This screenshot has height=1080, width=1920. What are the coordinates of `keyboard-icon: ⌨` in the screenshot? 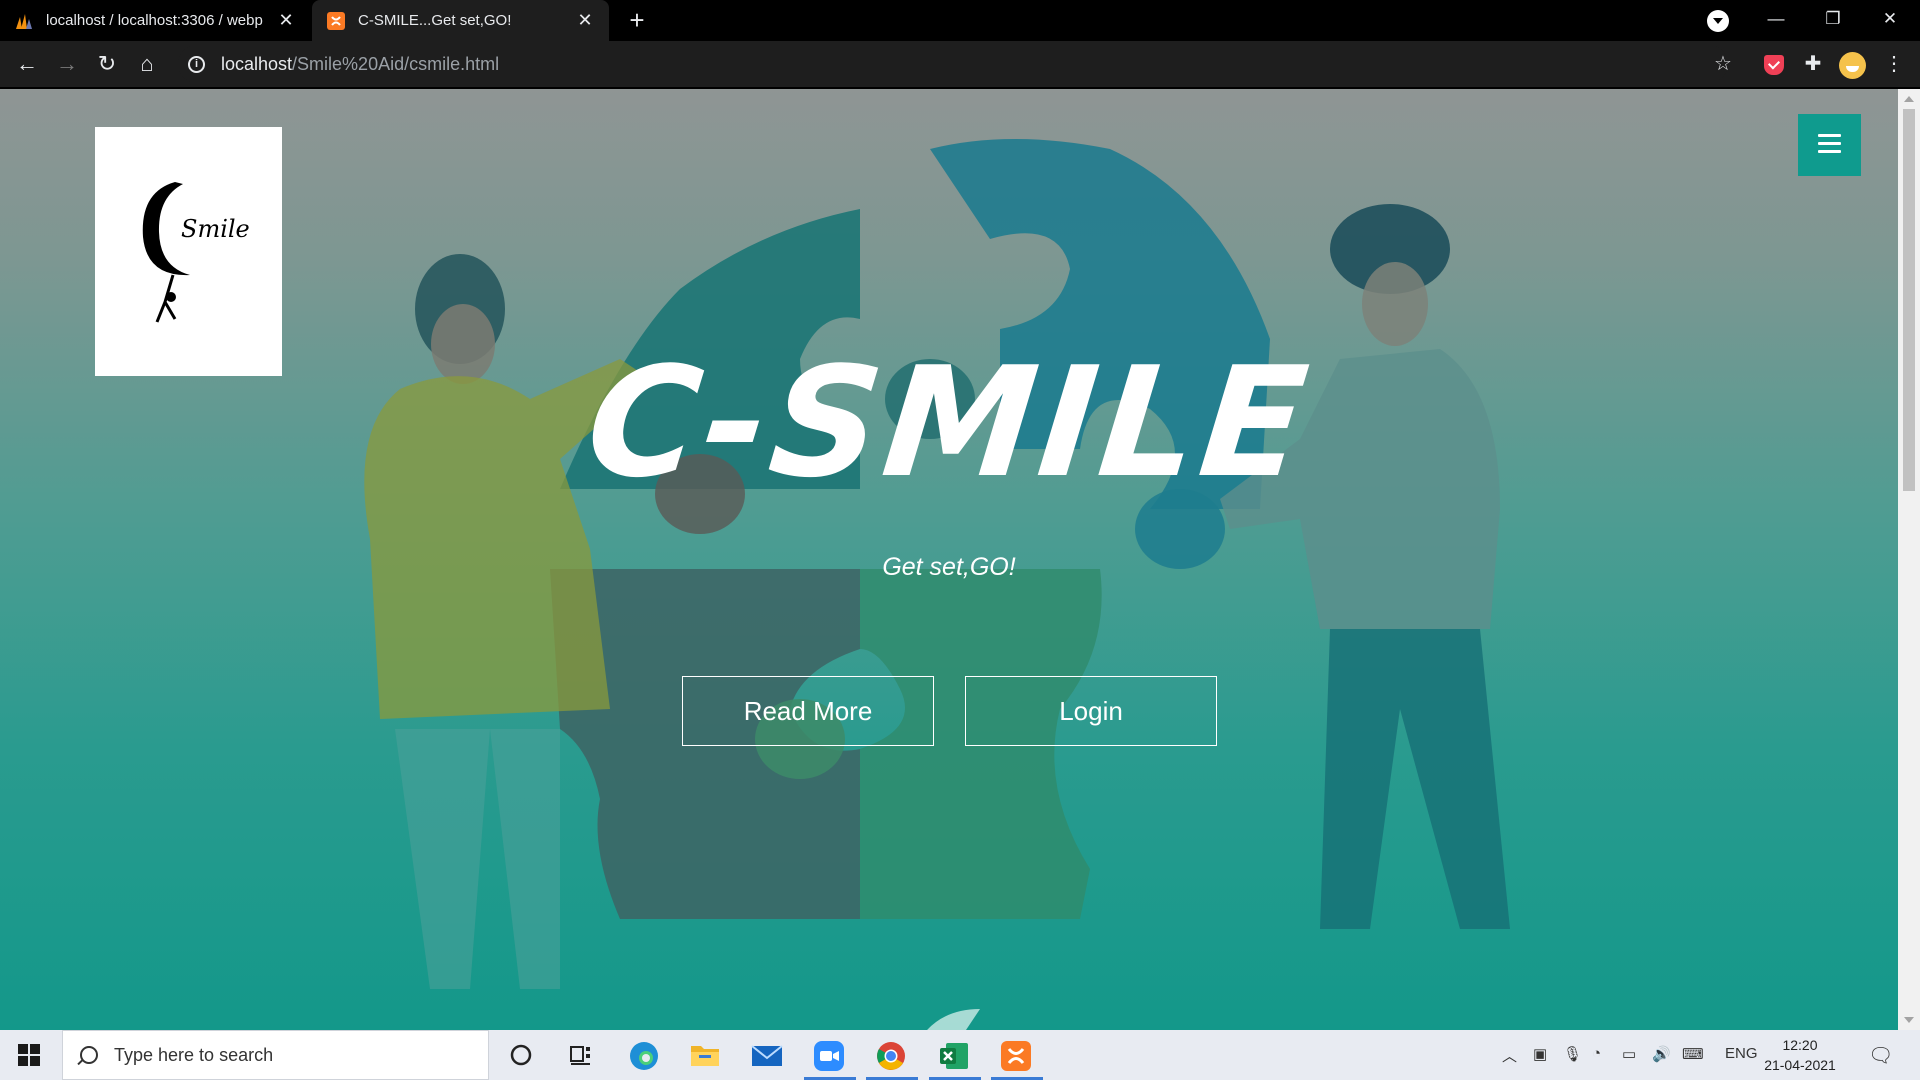 It's located at (1693, 1054).